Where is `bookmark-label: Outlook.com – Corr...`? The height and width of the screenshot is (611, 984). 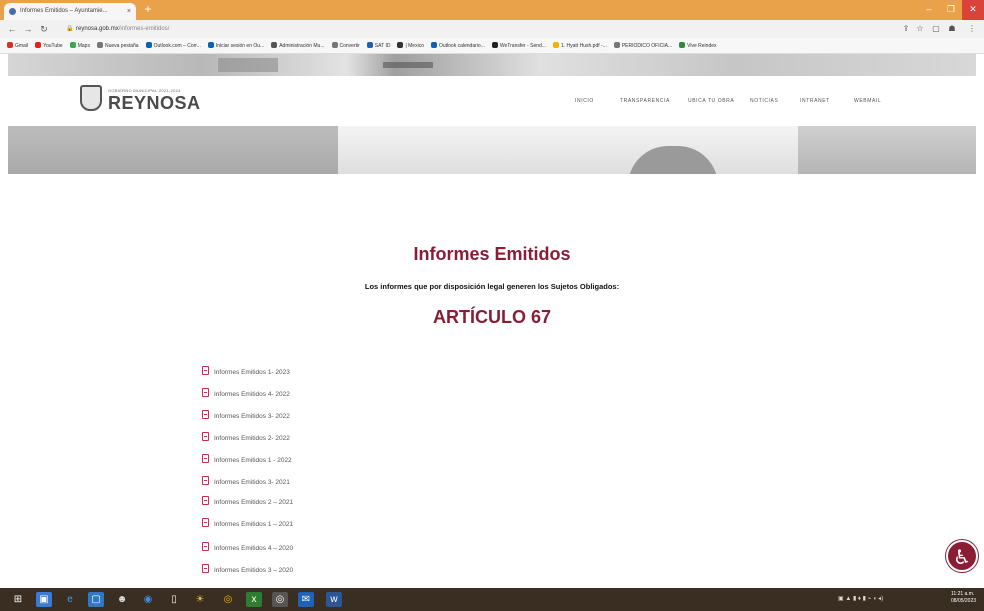
bookmark-label: Outlook.com – Corr... is located at coordinates (177, 46).